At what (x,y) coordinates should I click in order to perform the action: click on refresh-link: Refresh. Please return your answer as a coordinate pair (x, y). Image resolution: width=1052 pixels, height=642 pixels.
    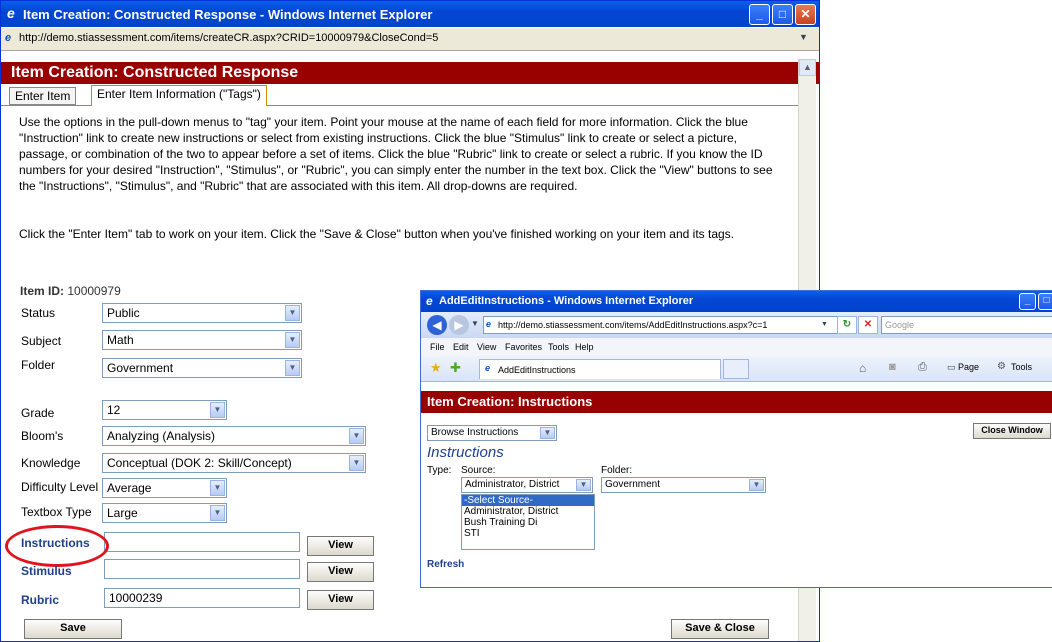
    Looking at the image, I should click on (445, 564).